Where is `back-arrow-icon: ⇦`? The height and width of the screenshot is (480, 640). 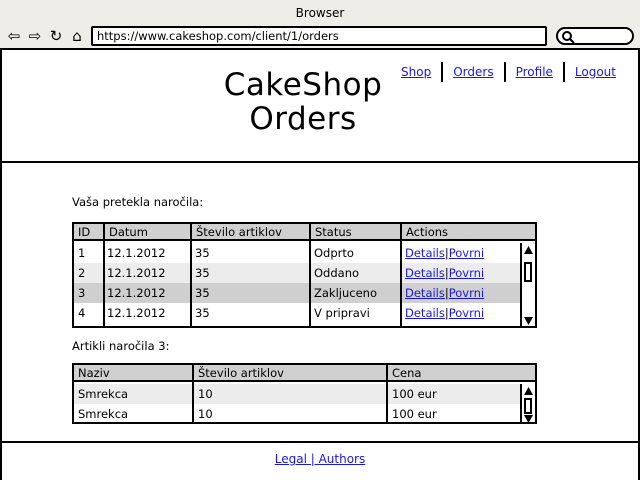 back-arrow-icon: ⇦ is located at coordinates (14, 36).